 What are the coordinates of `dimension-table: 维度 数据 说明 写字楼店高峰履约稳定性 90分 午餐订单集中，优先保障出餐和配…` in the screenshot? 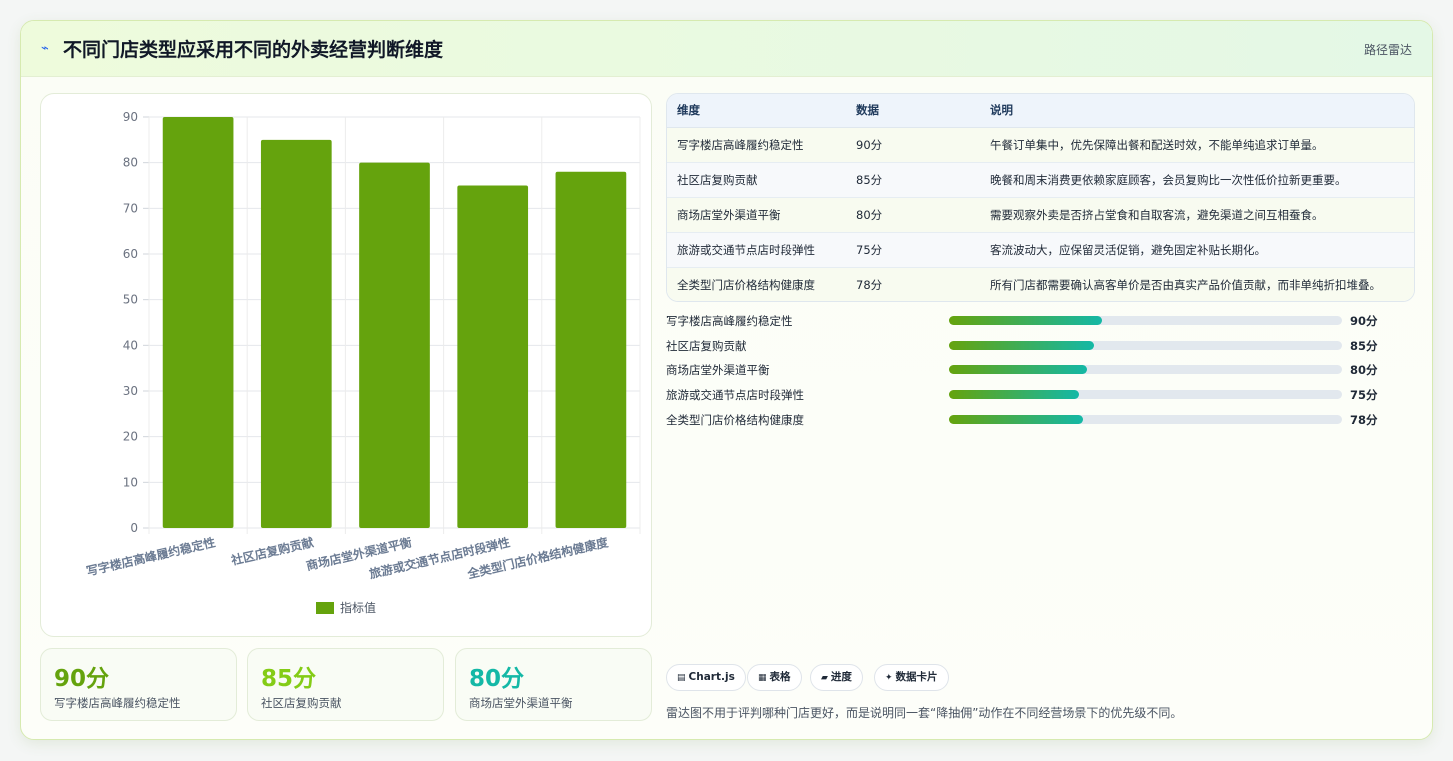 It's located at (1040, 197).